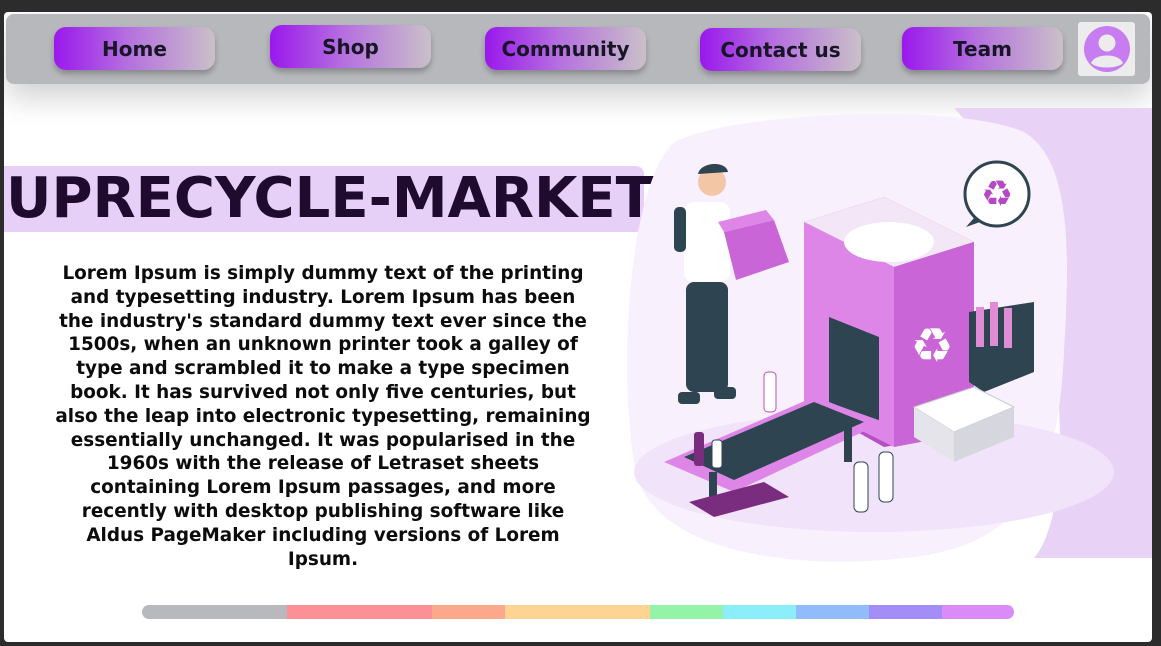 This screenshot has width=1161, height=646. Describe the element at coordinates (350, 46) in the screenshot. I see `nav-shop-button: Shop` at that location.